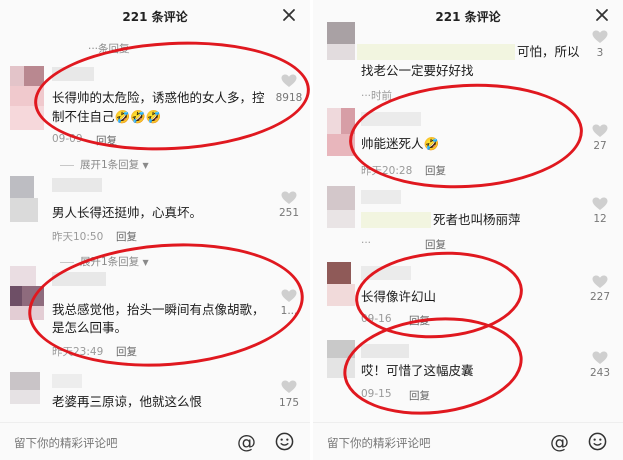  I want to click on comment-text: 帅能迷死人🤣, so click(400, 143).